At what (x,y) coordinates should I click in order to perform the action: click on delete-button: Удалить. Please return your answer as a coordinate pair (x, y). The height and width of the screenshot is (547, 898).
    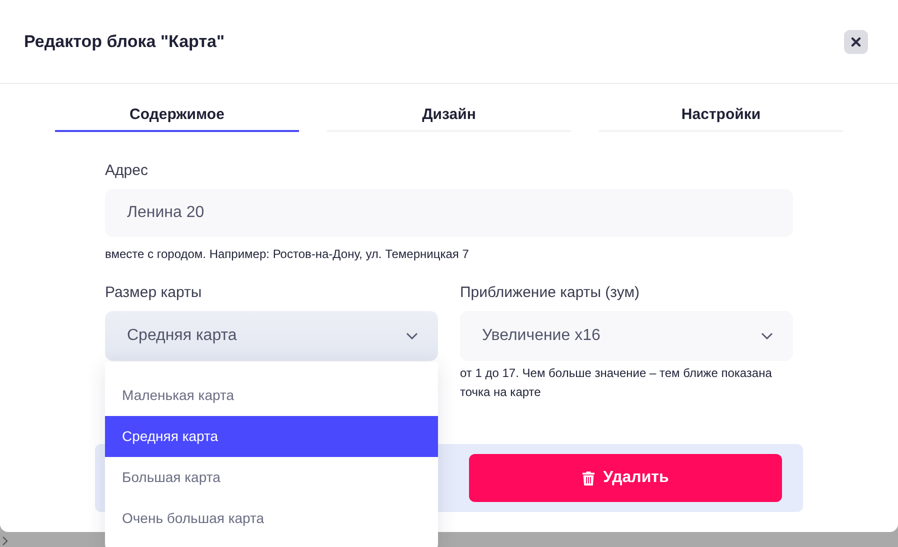
    Looking at the image, I should click on (625, 478).